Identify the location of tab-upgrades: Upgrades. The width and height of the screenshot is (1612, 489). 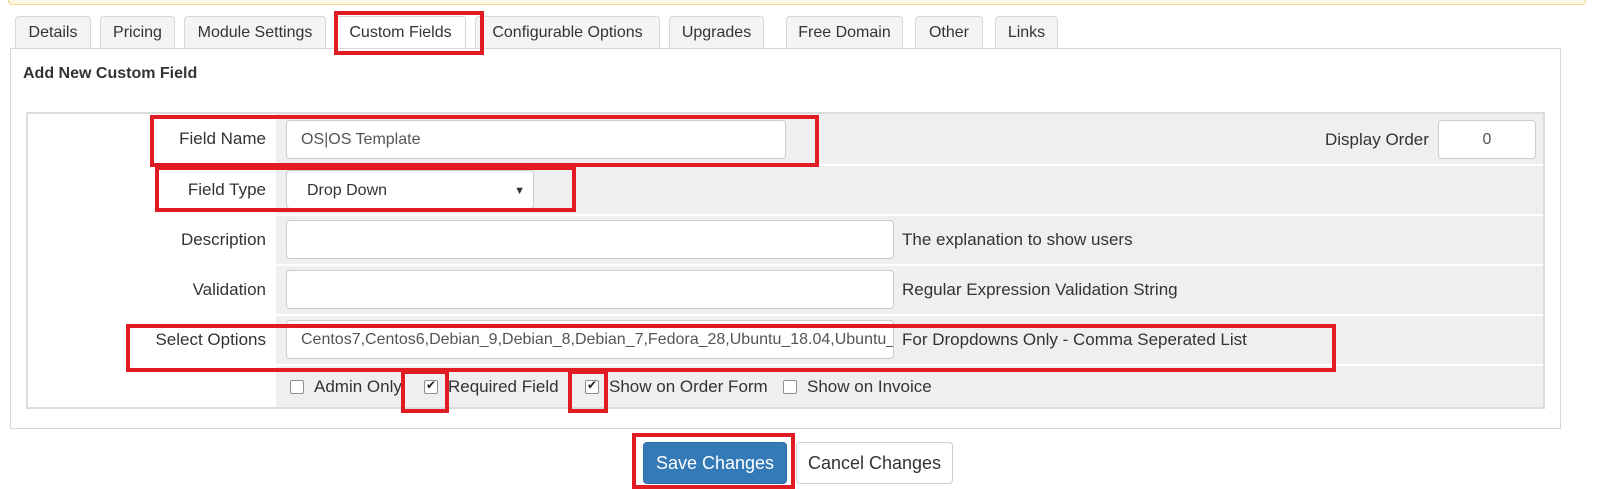
(716, 32).